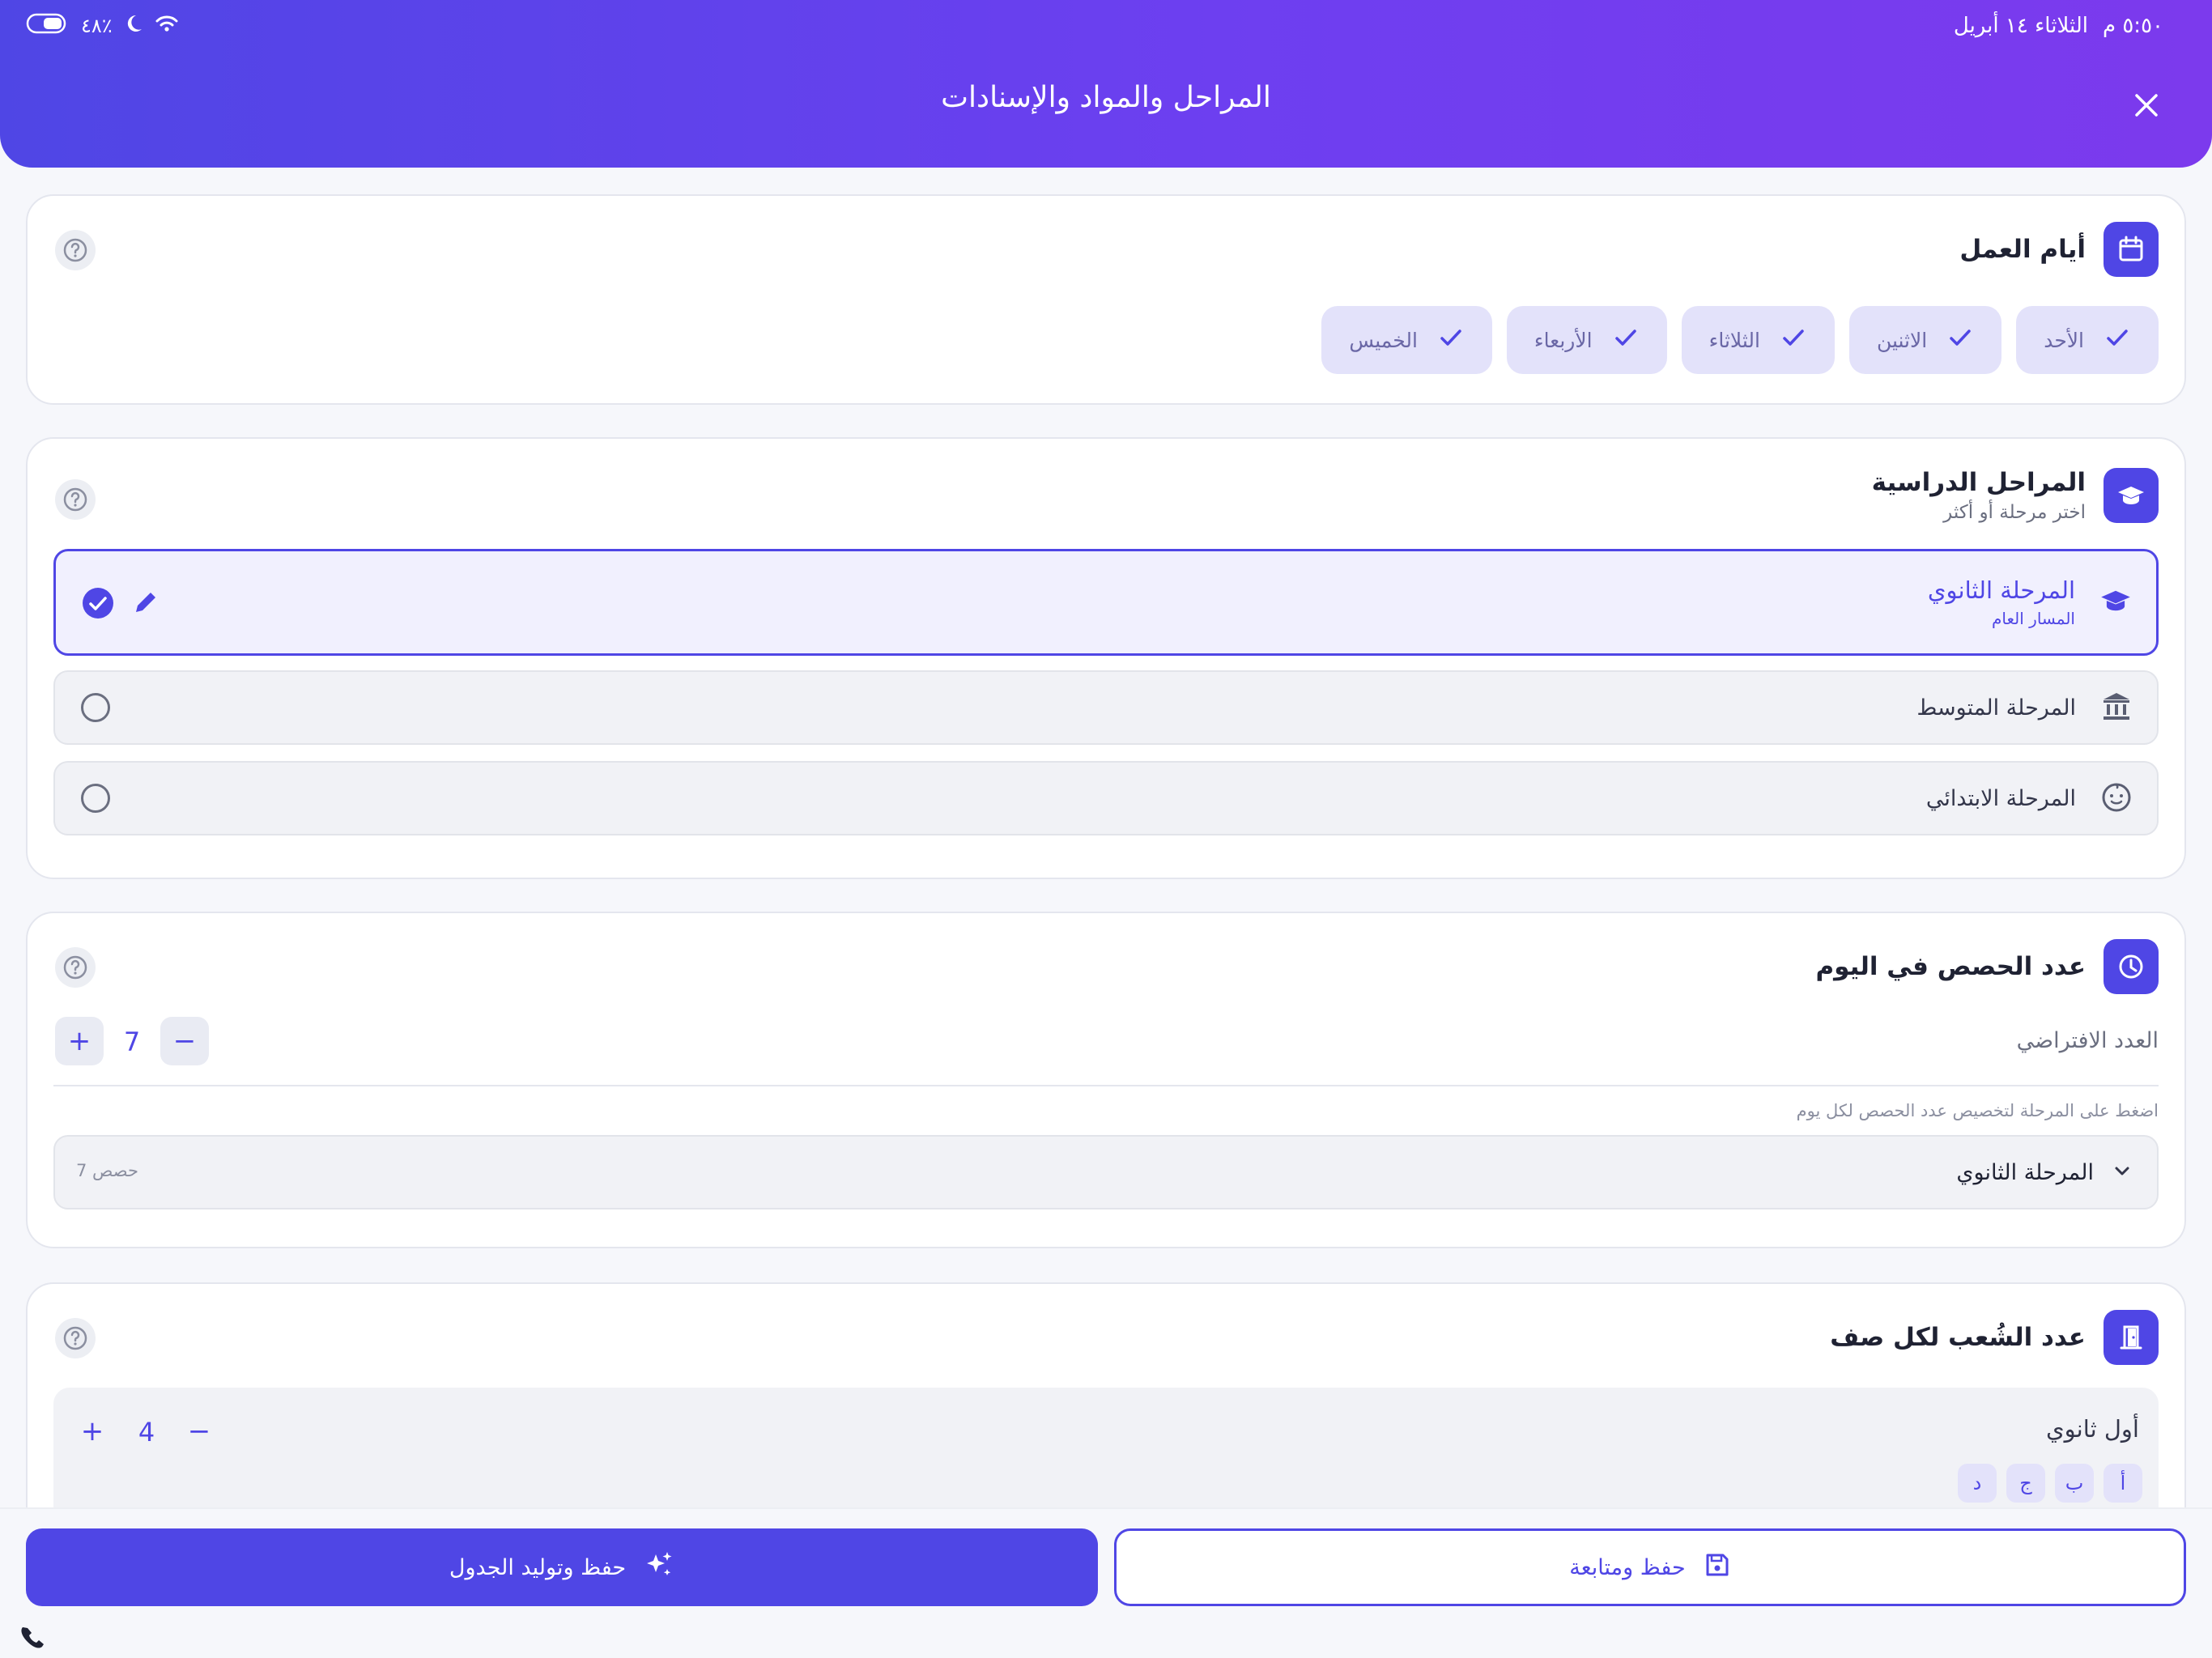  Describe the element at coordinates (2123, 1483) in the screenshot. I see `section-letter: أ` at that location.